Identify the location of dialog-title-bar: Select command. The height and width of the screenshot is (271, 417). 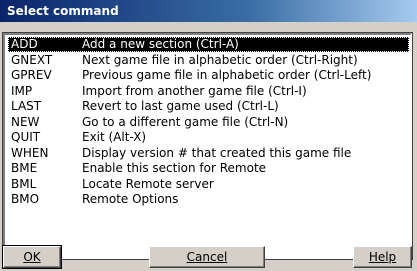
(208, 11).